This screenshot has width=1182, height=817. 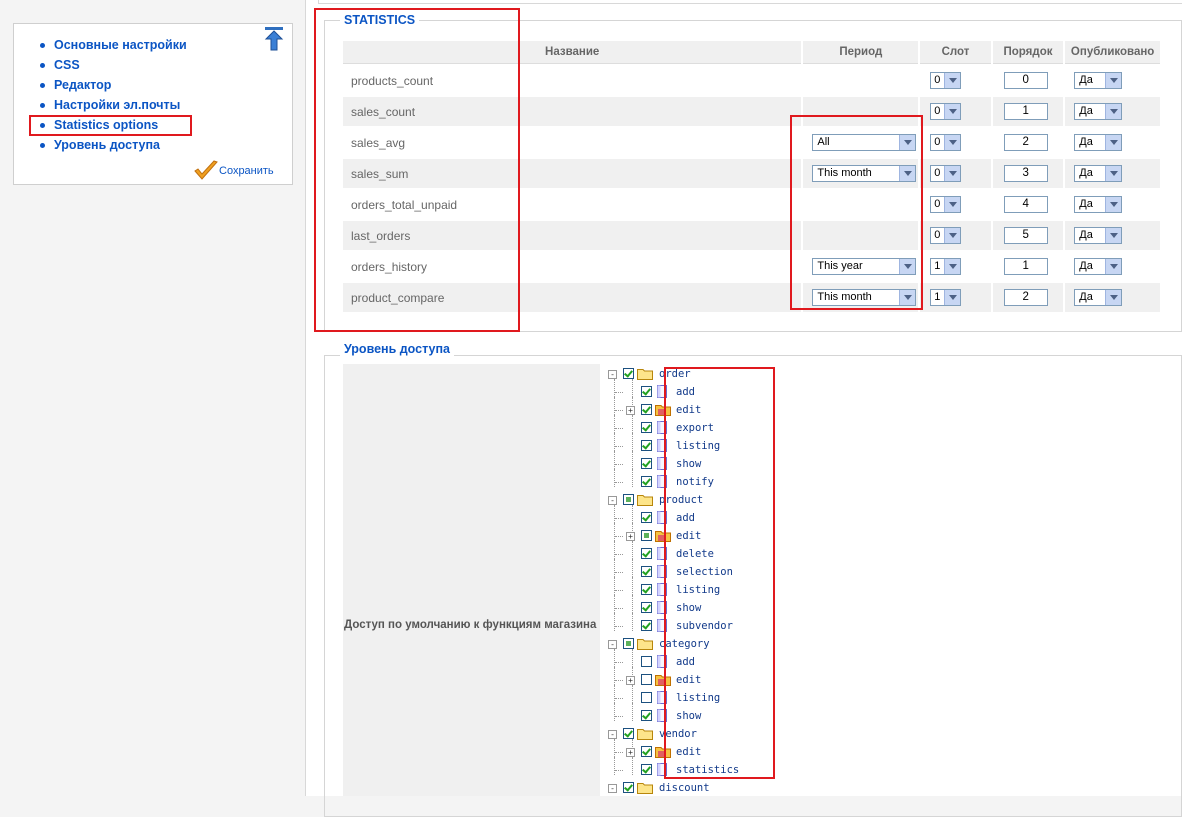 I want to click on order-input: 4, so click(x=1025, y=204).